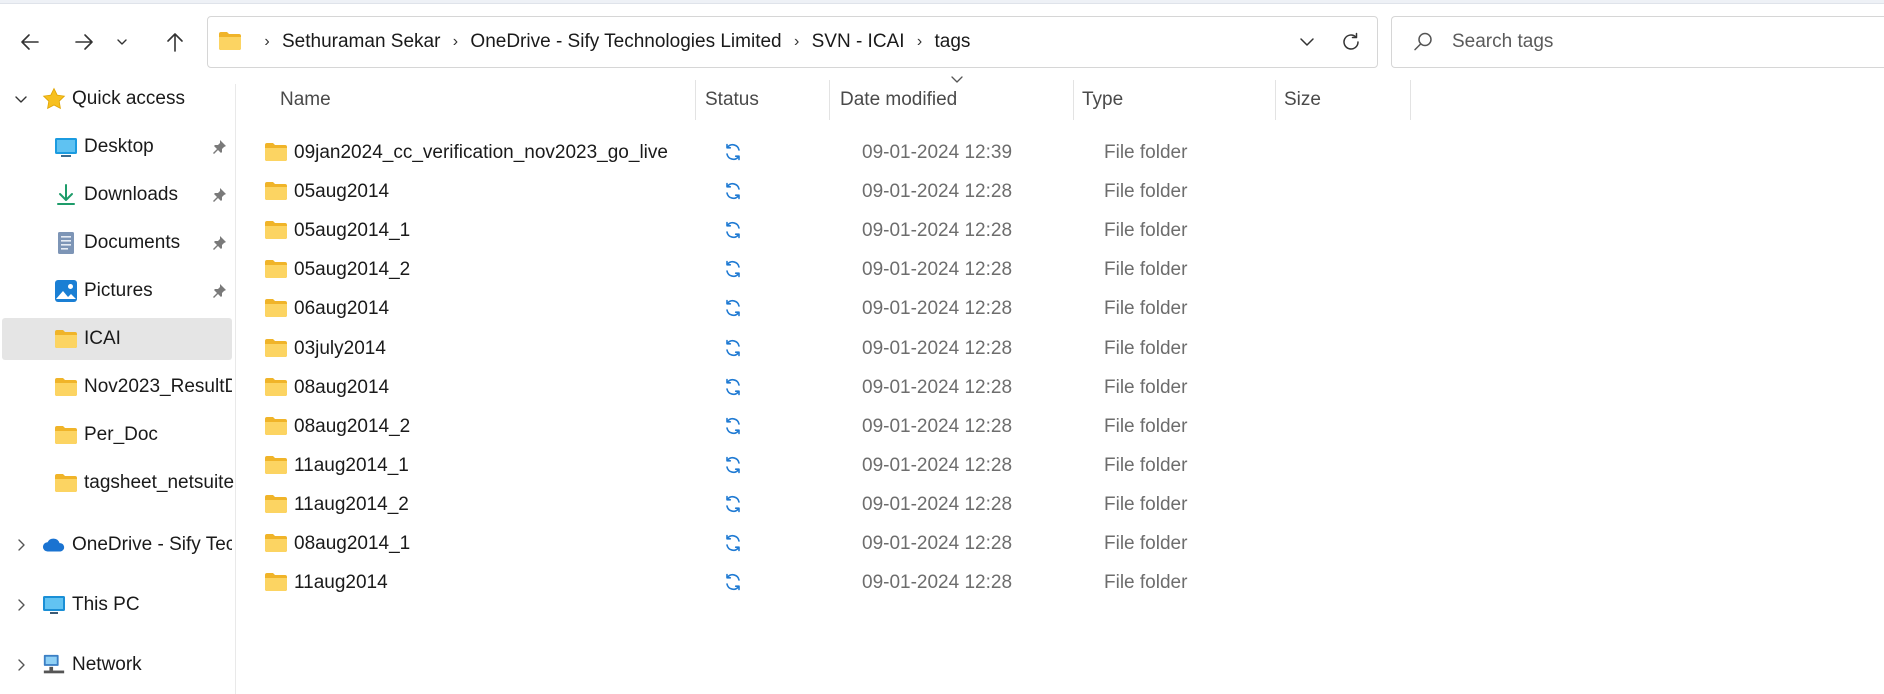 The image size is (1884, 694). Describe the element at coordinates (305, 100) in the screenshot. I see `column-header-name: Name` at that location.